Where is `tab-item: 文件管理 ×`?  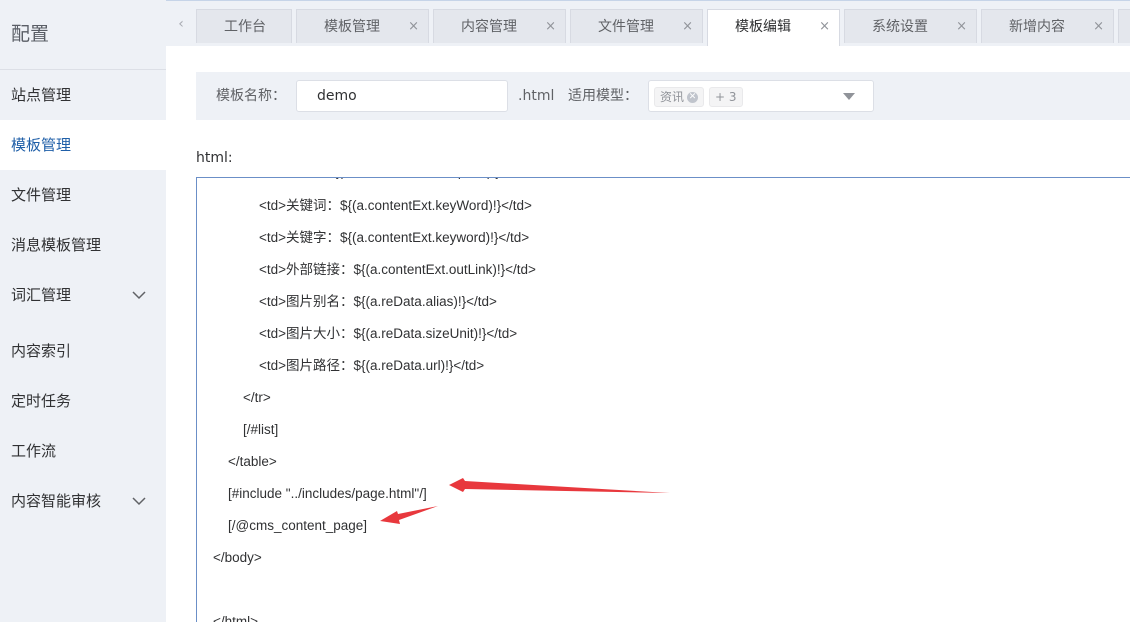 tab-item: 文件管理 × is located at coordinates (636, 26).